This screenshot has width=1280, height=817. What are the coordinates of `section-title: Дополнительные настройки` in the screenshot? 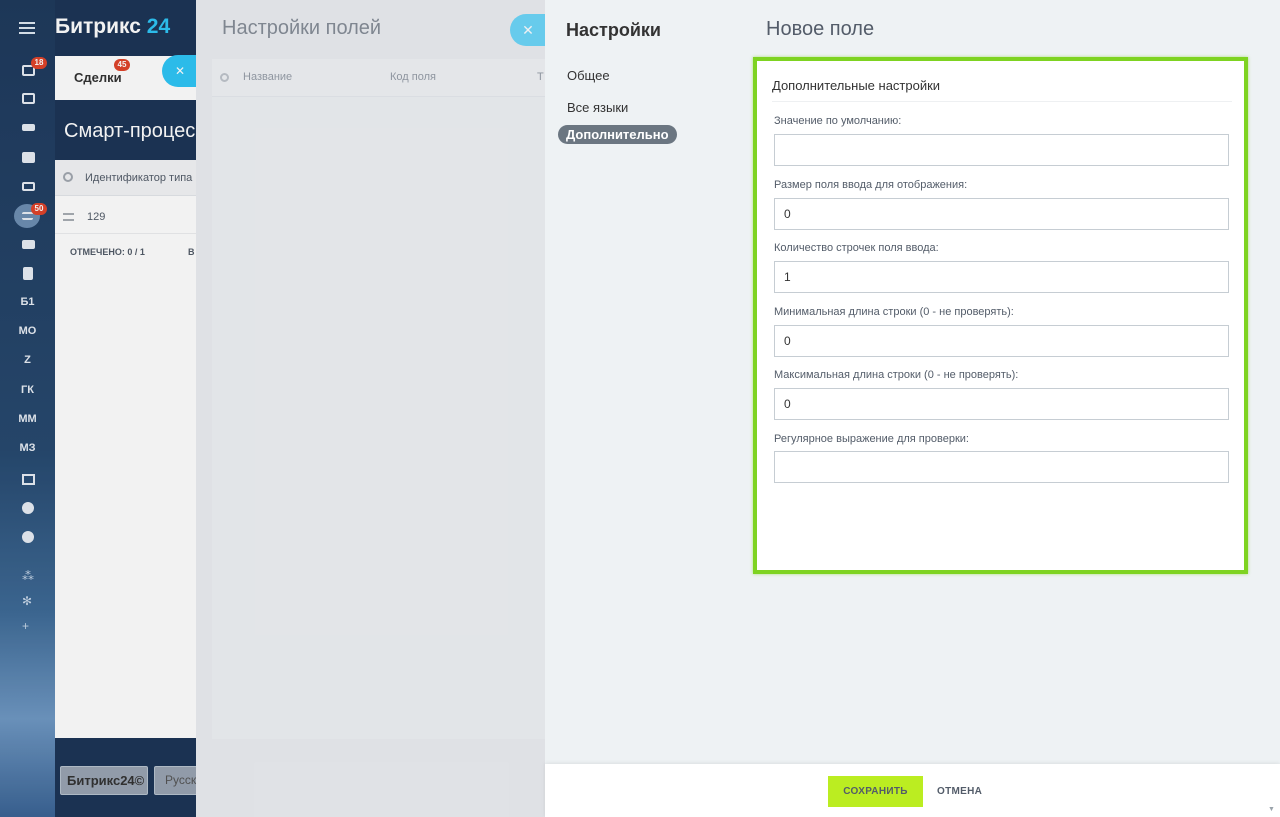 It's located at (856, 85).